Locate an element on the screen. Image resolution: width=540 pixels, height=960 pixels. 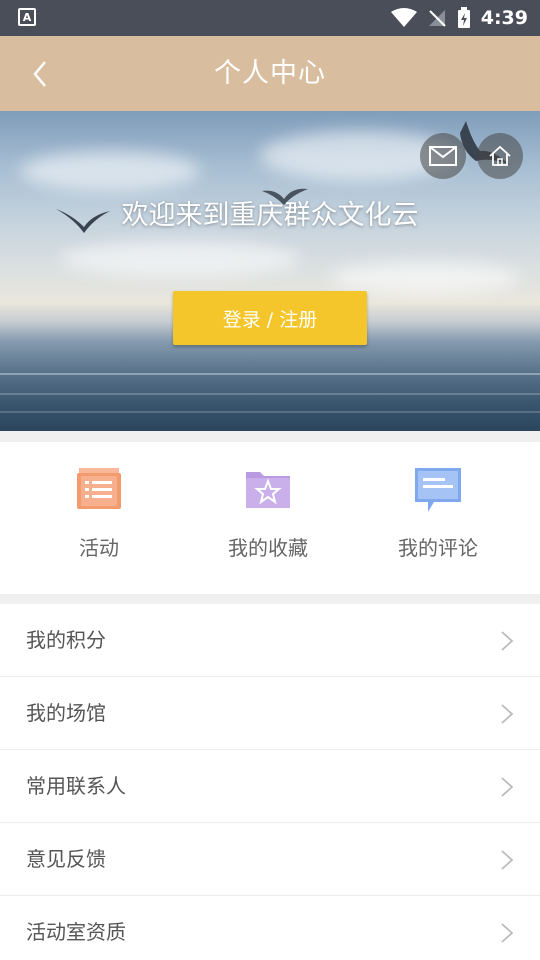
home-icon is located at coordinates (500, 155).